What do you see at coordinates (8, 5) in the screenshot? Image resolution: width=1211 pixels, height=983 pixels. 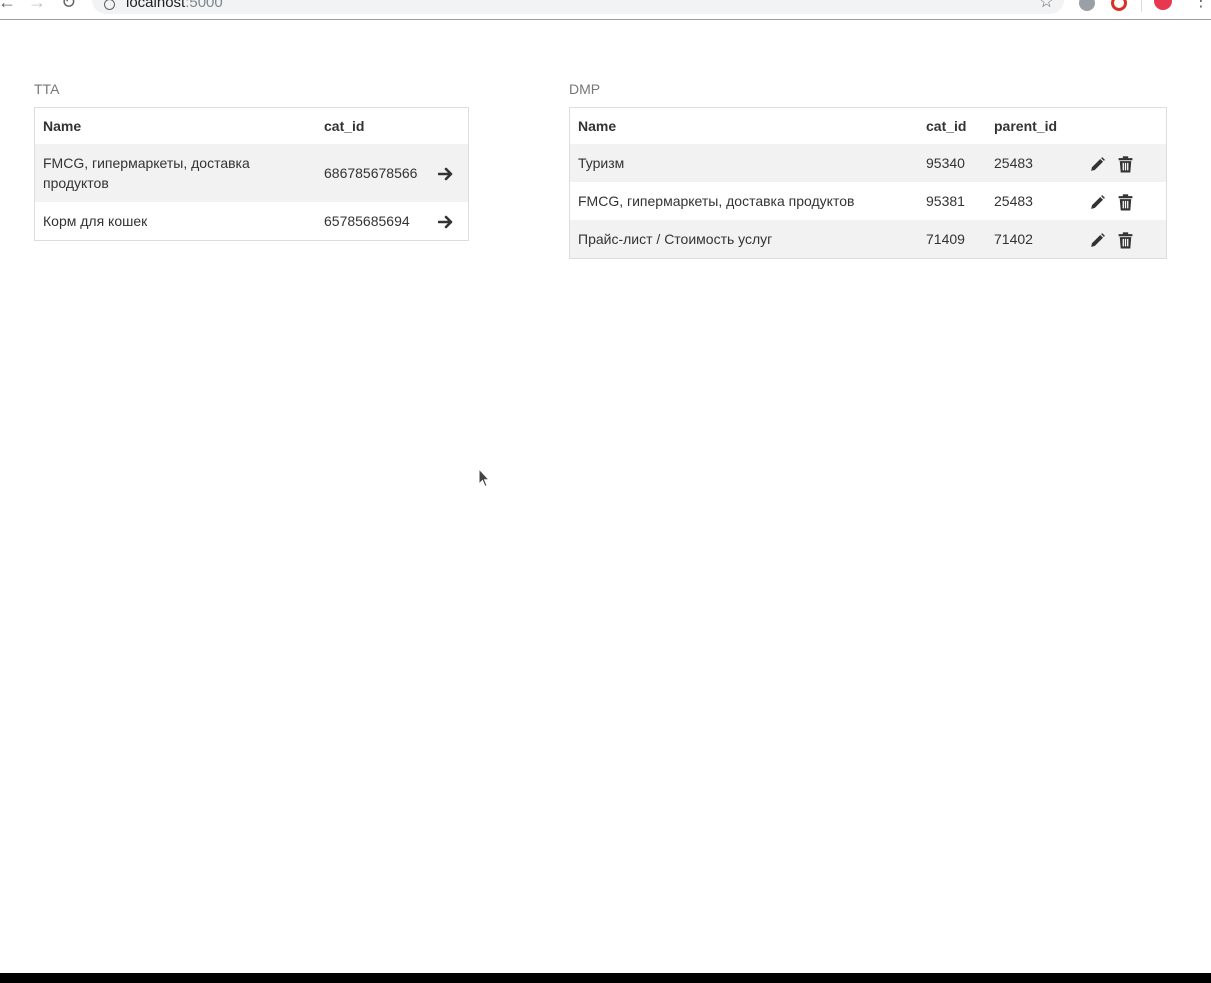 I see `back-icon: ←` at bounding box center [8, 5].